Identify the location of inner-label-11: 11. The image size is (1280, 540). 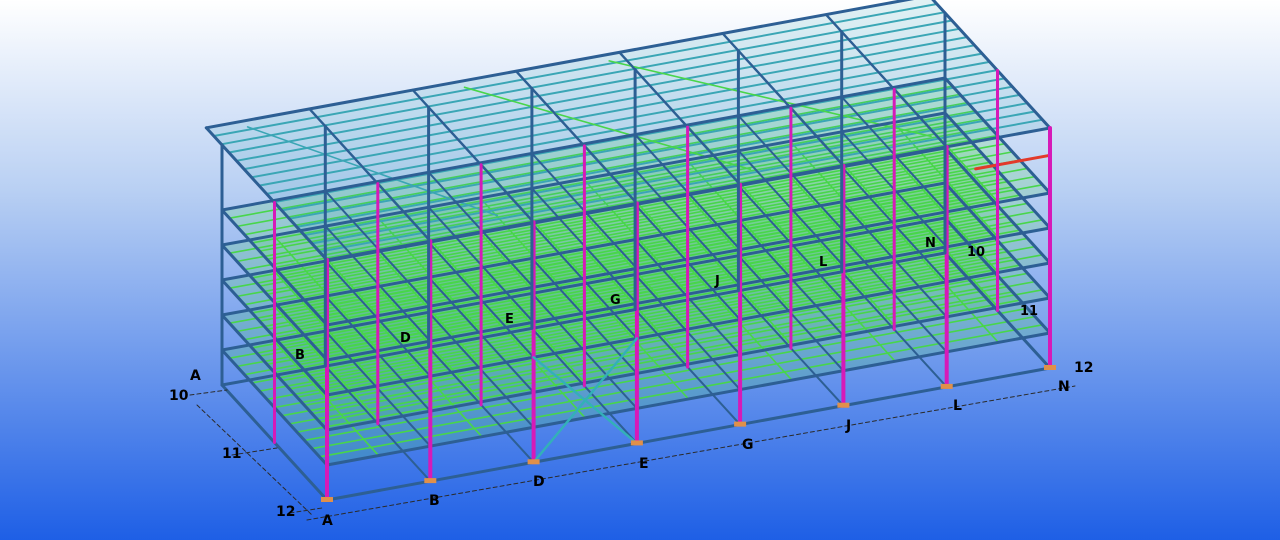
(1029, 311).